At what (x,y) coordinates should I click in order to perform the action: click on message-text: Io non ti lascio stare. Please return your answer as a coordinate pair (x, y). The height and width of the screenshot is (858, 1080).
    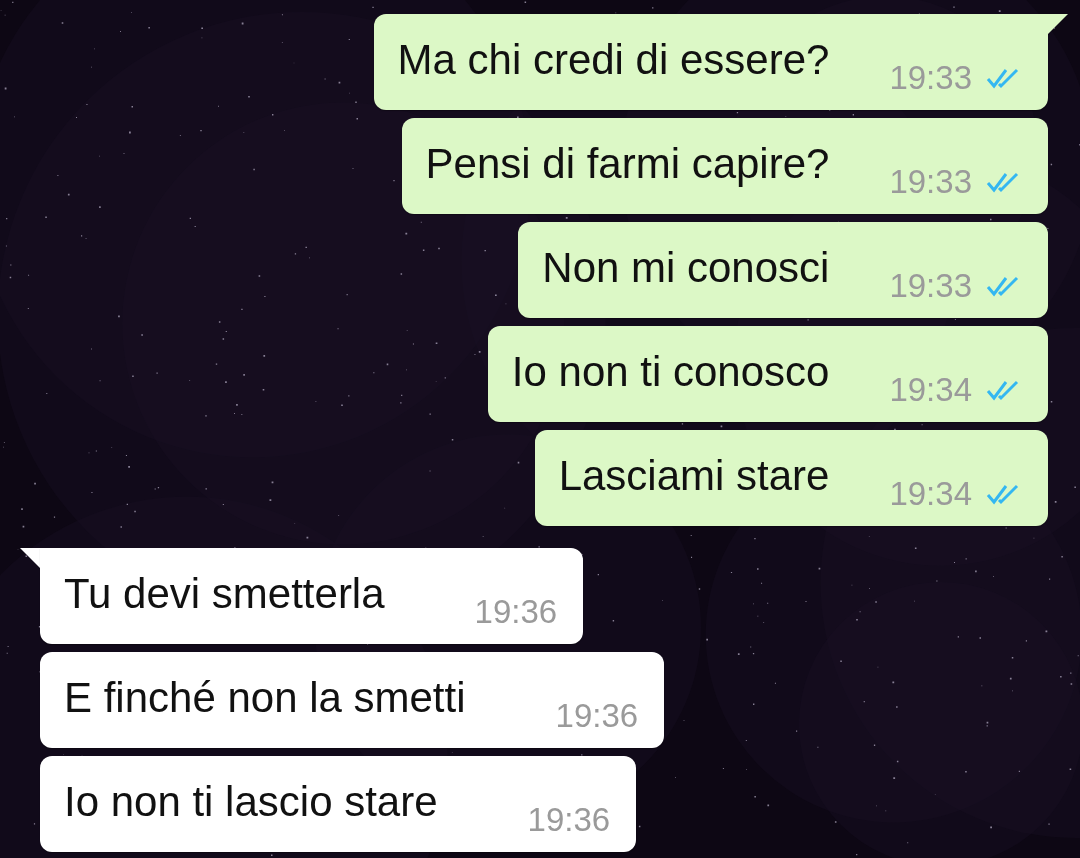
    Looking at the image, I should click on (251, 802).